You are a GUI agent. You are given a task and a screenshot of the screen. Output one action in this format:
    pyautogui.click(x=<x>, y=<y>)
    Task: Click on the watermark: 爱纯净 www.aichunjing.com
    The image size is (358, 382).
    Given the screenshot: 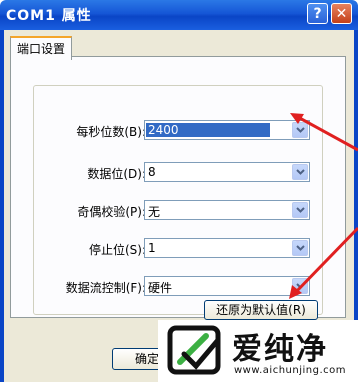 What is the action you would take?
    pyautogui.click(x=258, y=351)
    